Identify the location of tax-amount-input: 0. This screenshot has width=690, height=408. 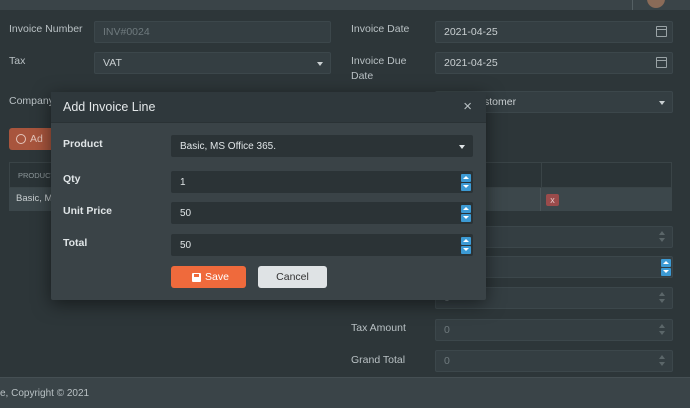
(554, 330).